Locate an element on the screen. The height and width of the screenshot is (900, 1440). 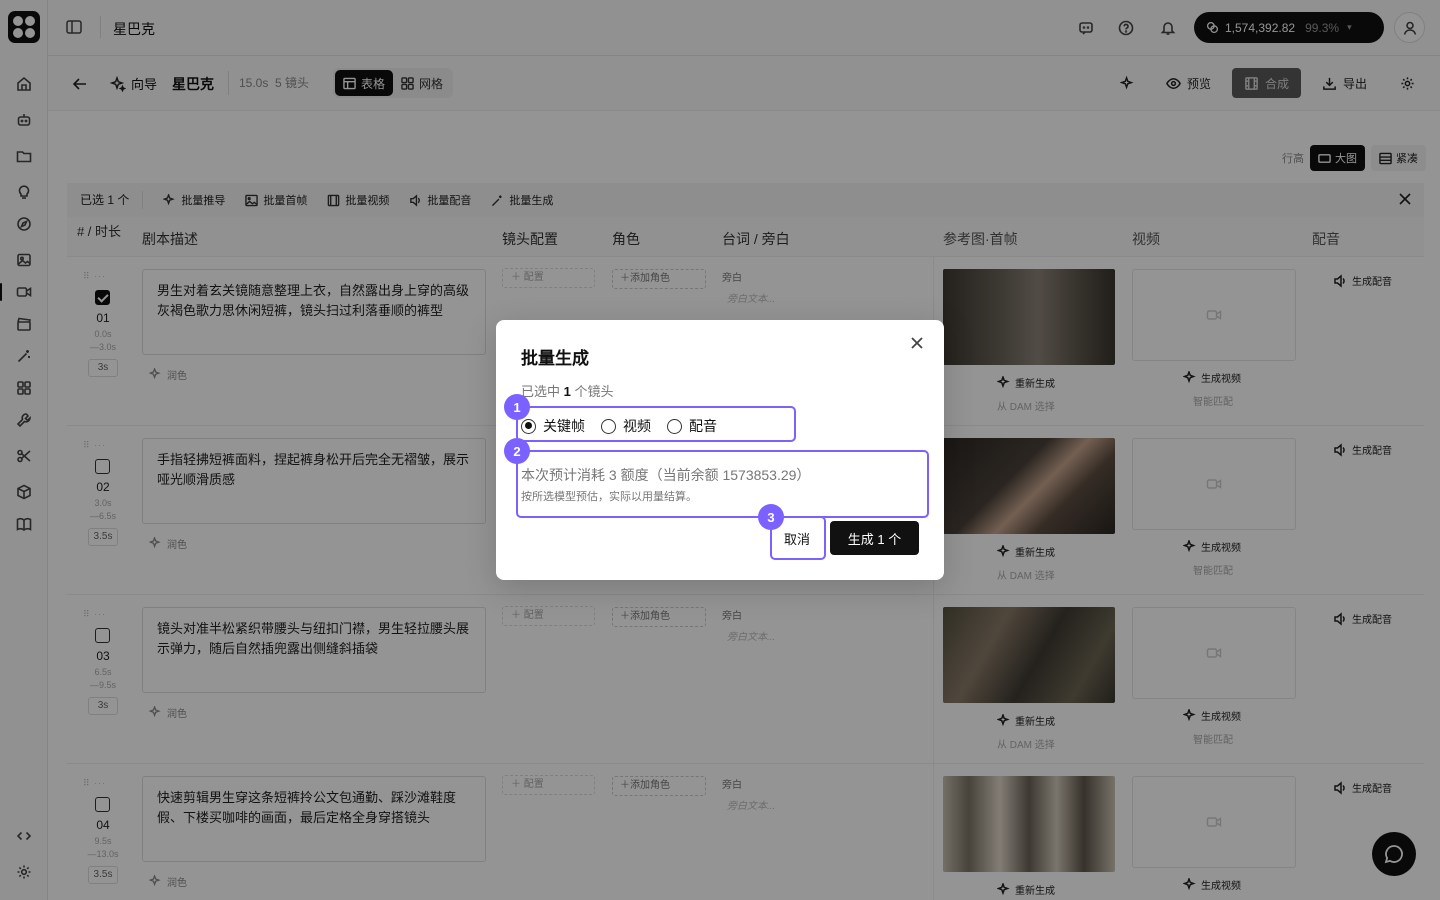
step-badge: 1 is located at coordinates (517, 407).